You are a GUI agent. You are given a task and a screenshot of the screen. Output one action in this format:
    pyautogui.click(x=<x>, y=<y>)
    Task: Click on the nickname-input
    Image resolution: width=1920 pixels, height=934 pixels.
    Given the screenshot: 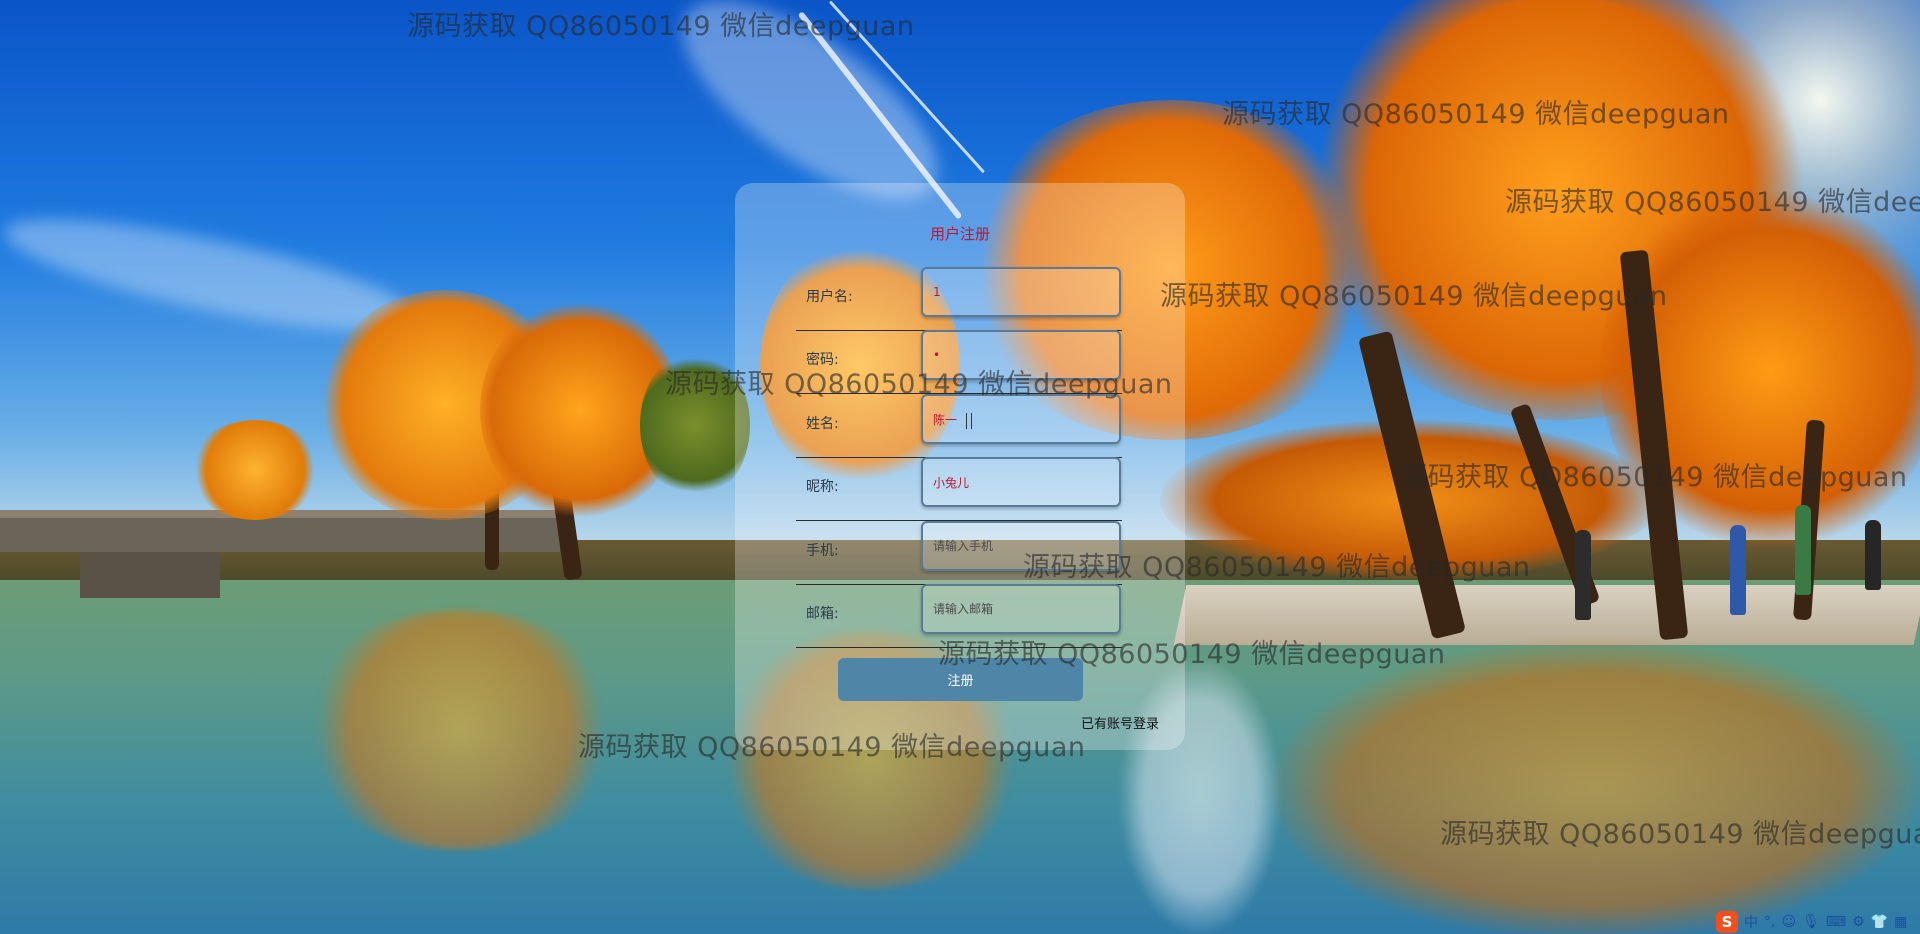 What is the action you would take?
    pyautogui.click(x=1021, y=482)
    